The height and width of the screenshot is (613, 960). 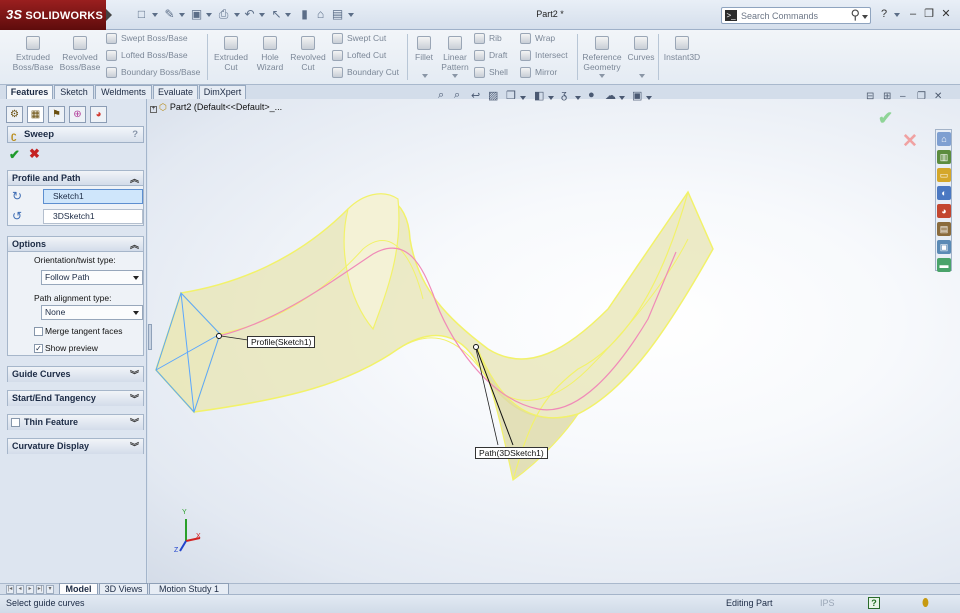 What do you see at coordinates (870, 96) in the screenshot?
I see `viewport-prev-icon: ⊟` at bounding box center [870, 96].